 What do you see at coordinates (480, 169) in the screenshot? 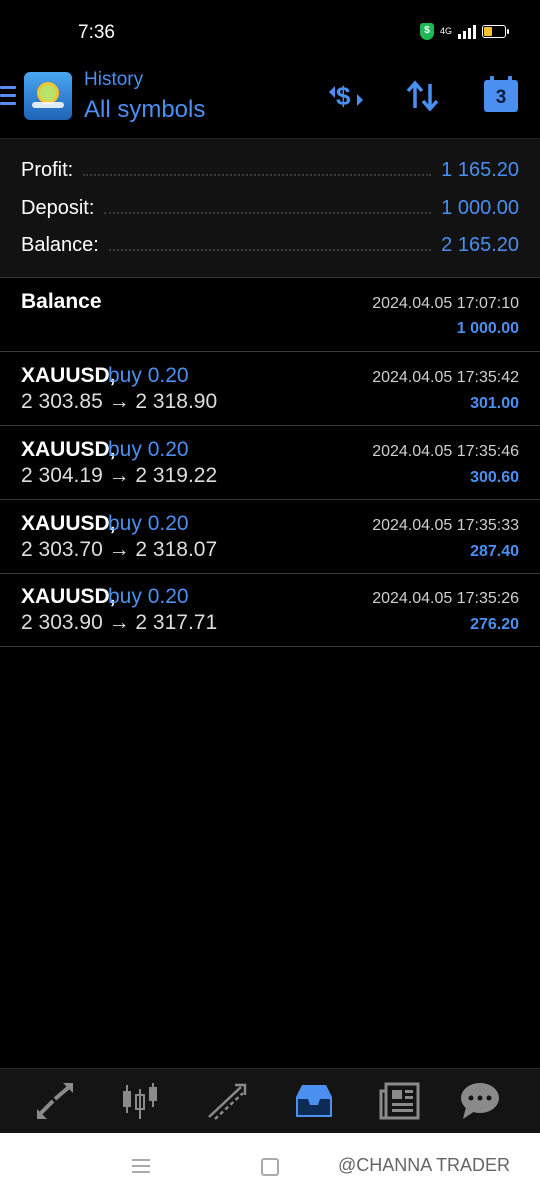
I see `profit-value: 1 165.20` at bounding box center [480, 169].